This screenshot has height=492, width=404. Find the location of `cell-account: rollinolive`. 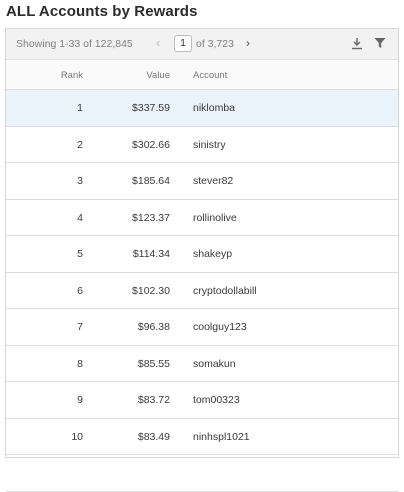

cell-account: rollinolive is located at coordinates (215, 217).